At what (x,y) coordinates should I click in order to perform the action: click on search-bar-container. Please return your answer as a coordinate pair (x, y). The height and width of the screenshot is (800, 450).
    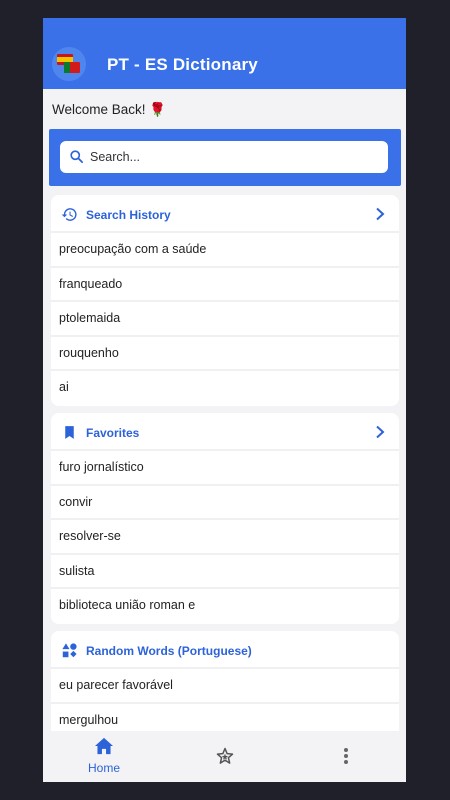
    Looking at the image, I should click on (225, 157).